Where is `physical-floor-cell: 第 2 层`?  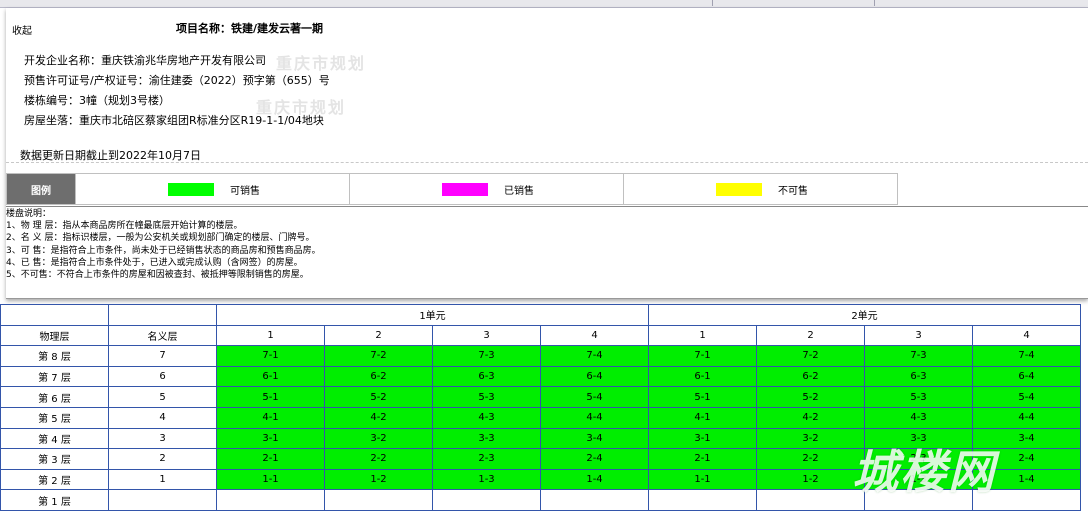
physical-floor-cell: 第 2 层 is located at coordinates (54, 479).